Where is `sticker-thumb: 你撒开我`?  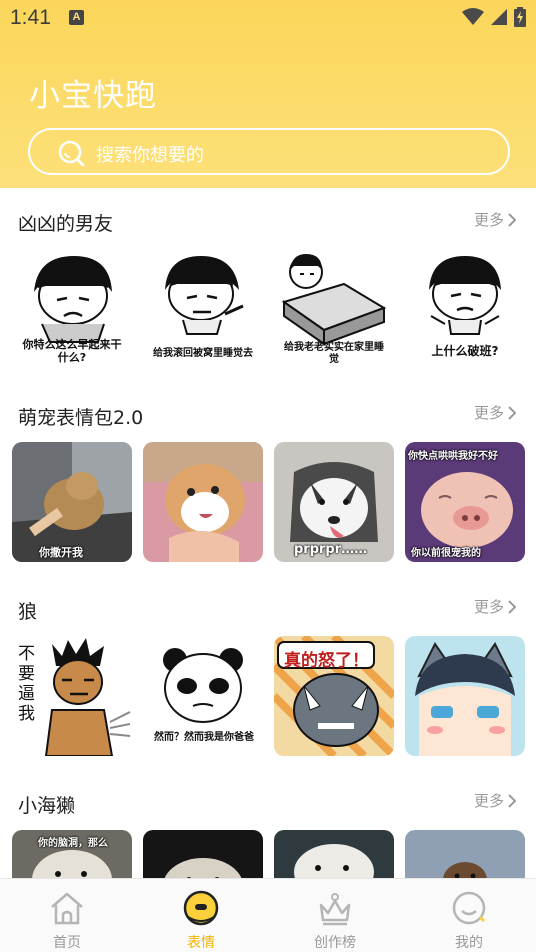 sticker-thumb: 你撒开我 is located at coordinates (72, 502).